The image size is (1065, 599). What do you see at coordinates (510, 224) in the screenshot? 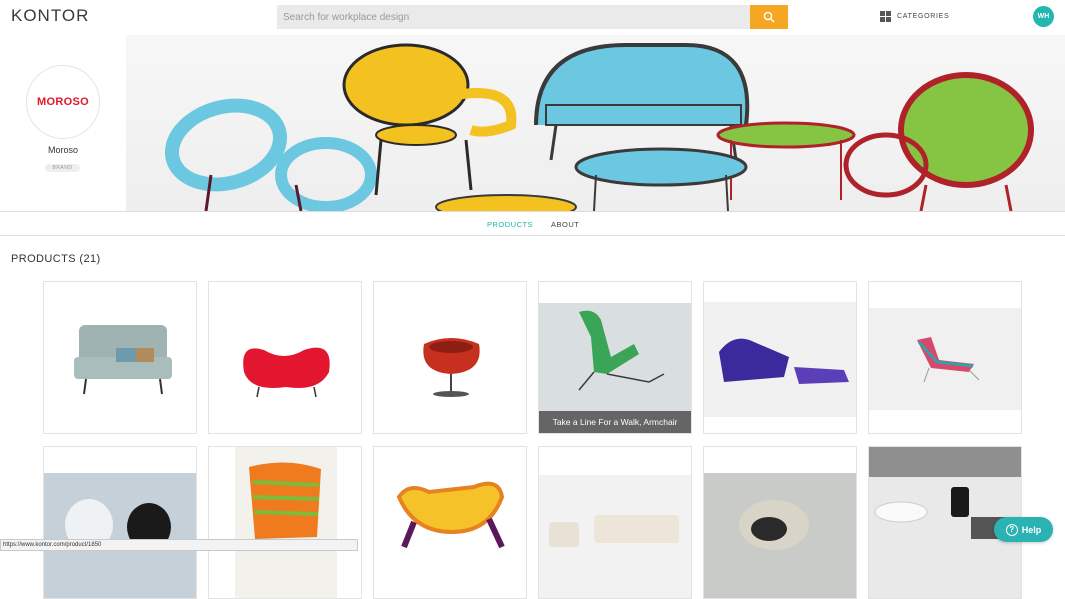
I see `tab-products: PRODUCTS` at bounding box center [510, 224].